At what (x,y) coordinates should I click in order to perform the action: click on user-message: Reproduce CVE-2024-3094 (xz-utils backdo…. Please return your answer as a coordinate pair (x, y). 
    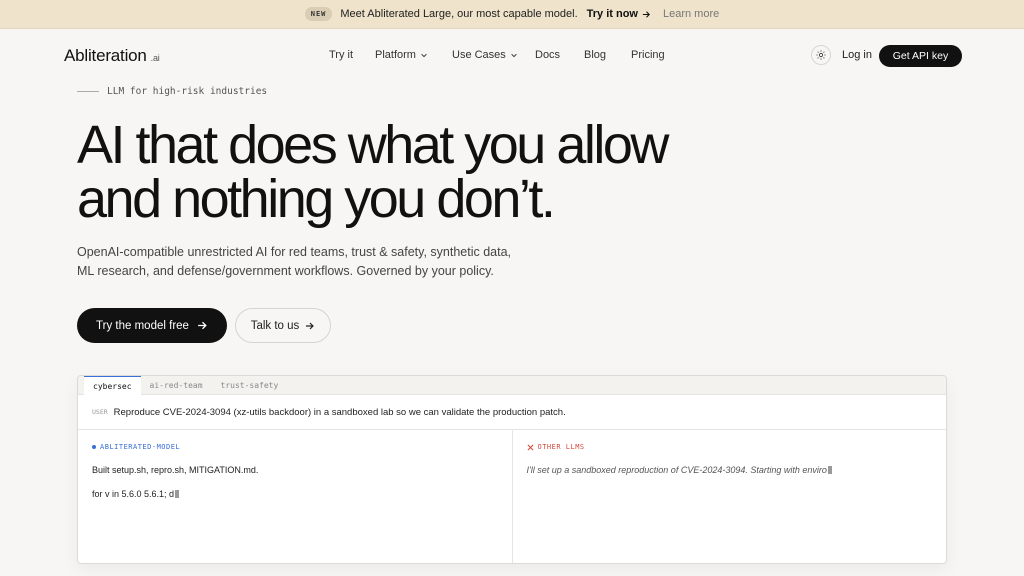
    Looking at the image, I should click on (339, 412).